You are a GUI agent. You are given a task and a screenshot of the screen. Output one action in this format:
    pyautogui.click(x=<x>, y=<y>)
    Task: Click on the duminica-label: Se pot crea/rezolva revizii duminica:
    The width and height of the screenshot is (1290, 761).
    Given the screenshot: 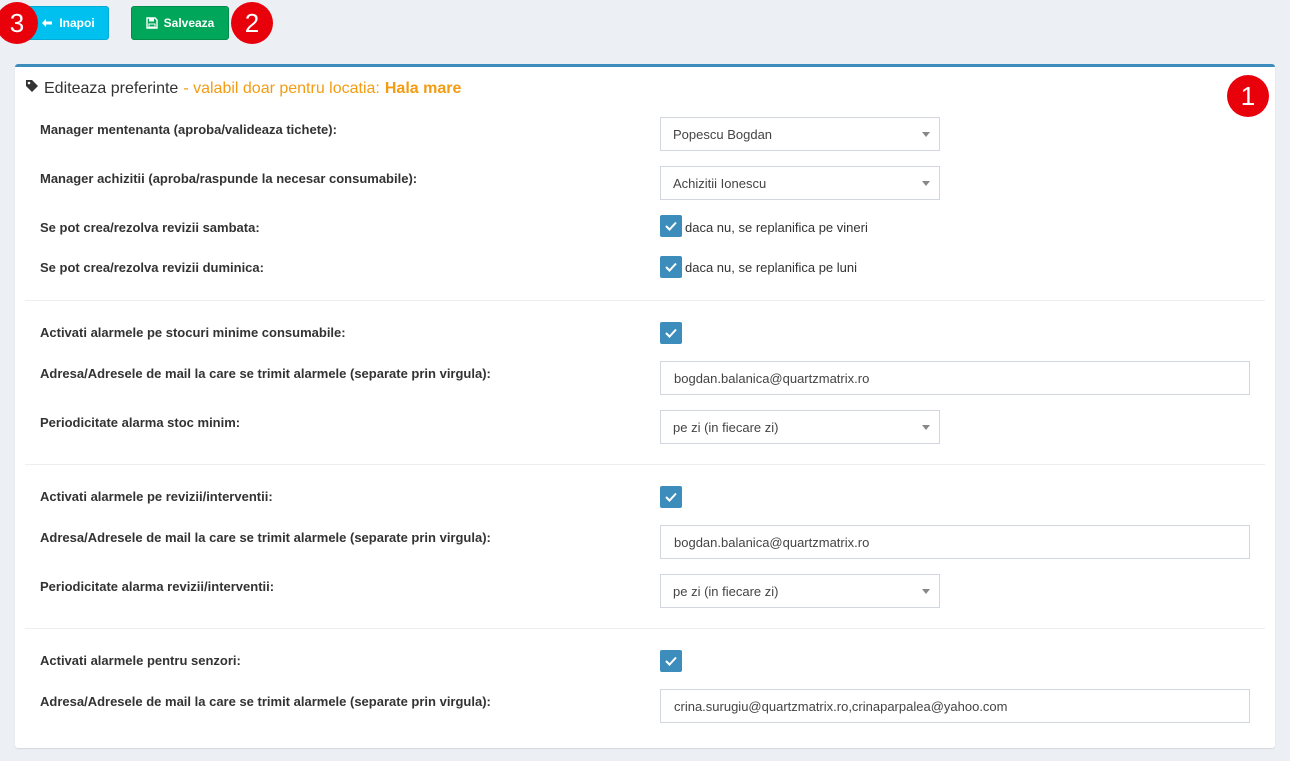 What is the action you would take?
    pyautogui.click(x=152, y=267)
    